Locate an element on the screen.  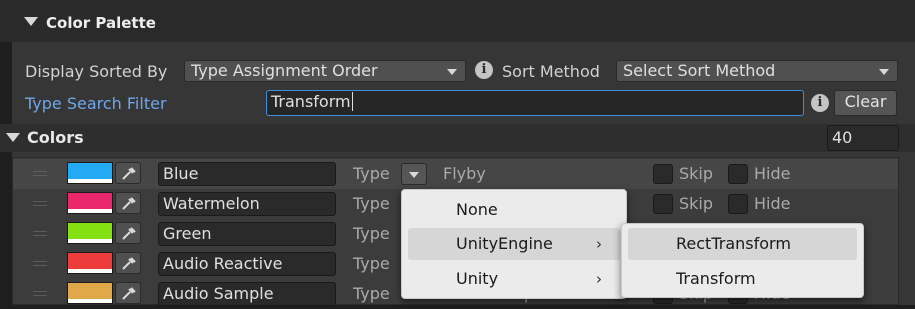
unityengine-submenu: RectTransform Transform is located at coordinates (742, 260).